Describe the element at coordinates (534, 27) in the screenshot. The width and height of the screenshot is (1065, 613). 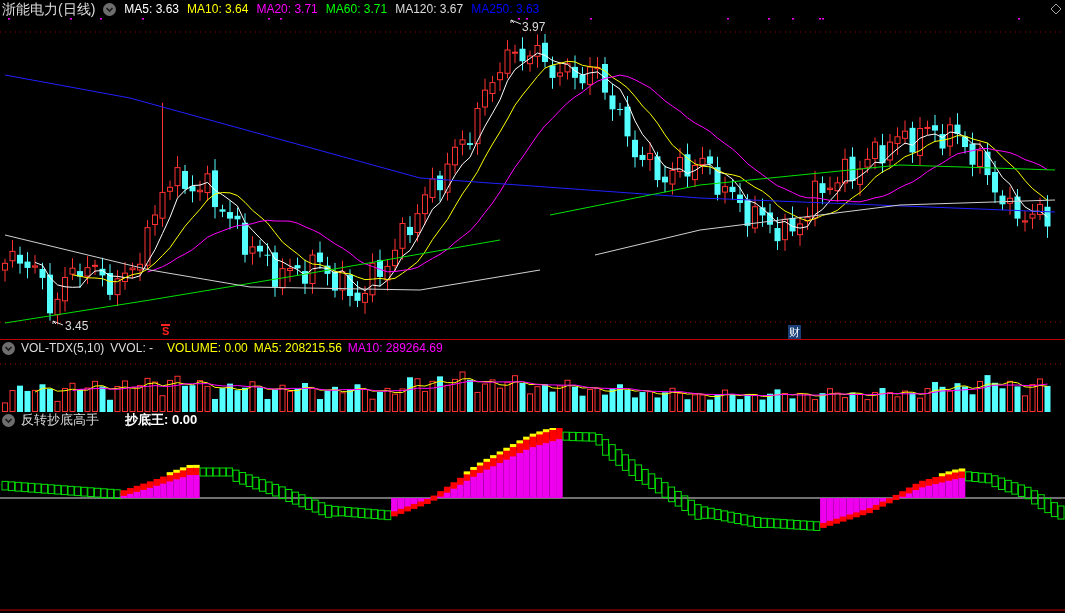
I see `price-label: 3.97` at that location.